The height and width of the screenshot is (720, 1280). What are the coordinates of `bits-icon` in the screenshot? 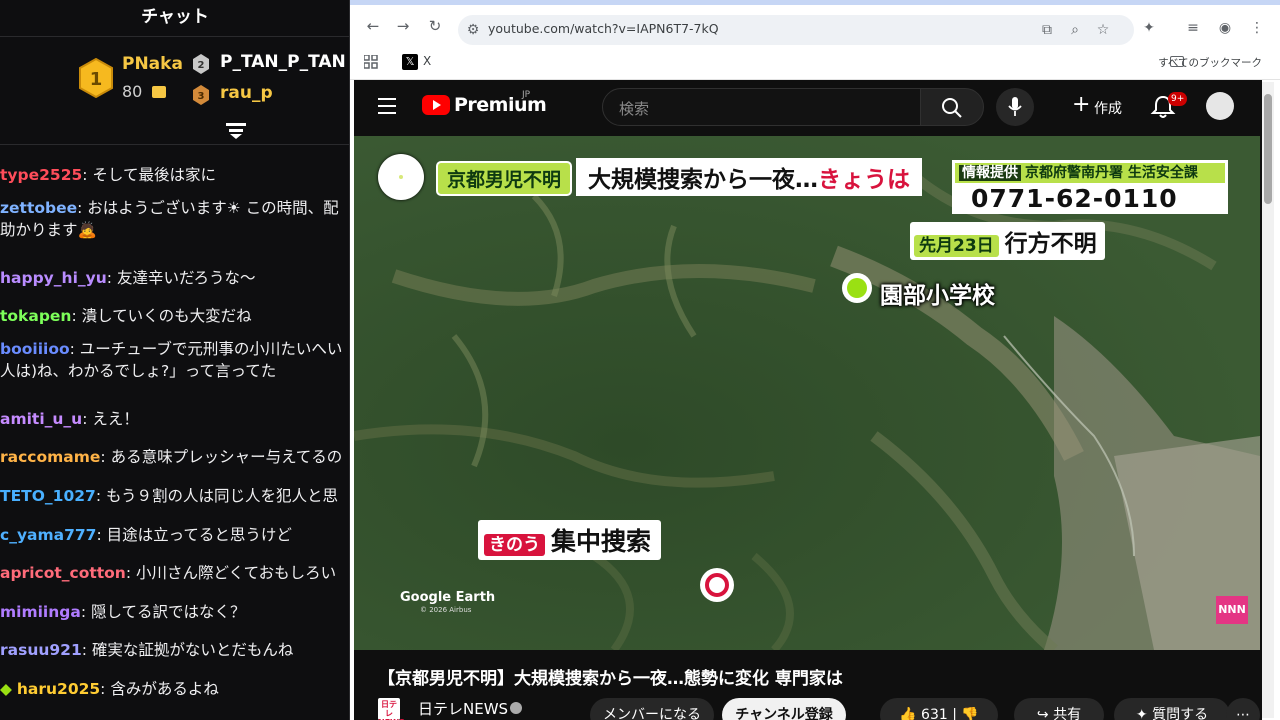 It's located at (159, 92).